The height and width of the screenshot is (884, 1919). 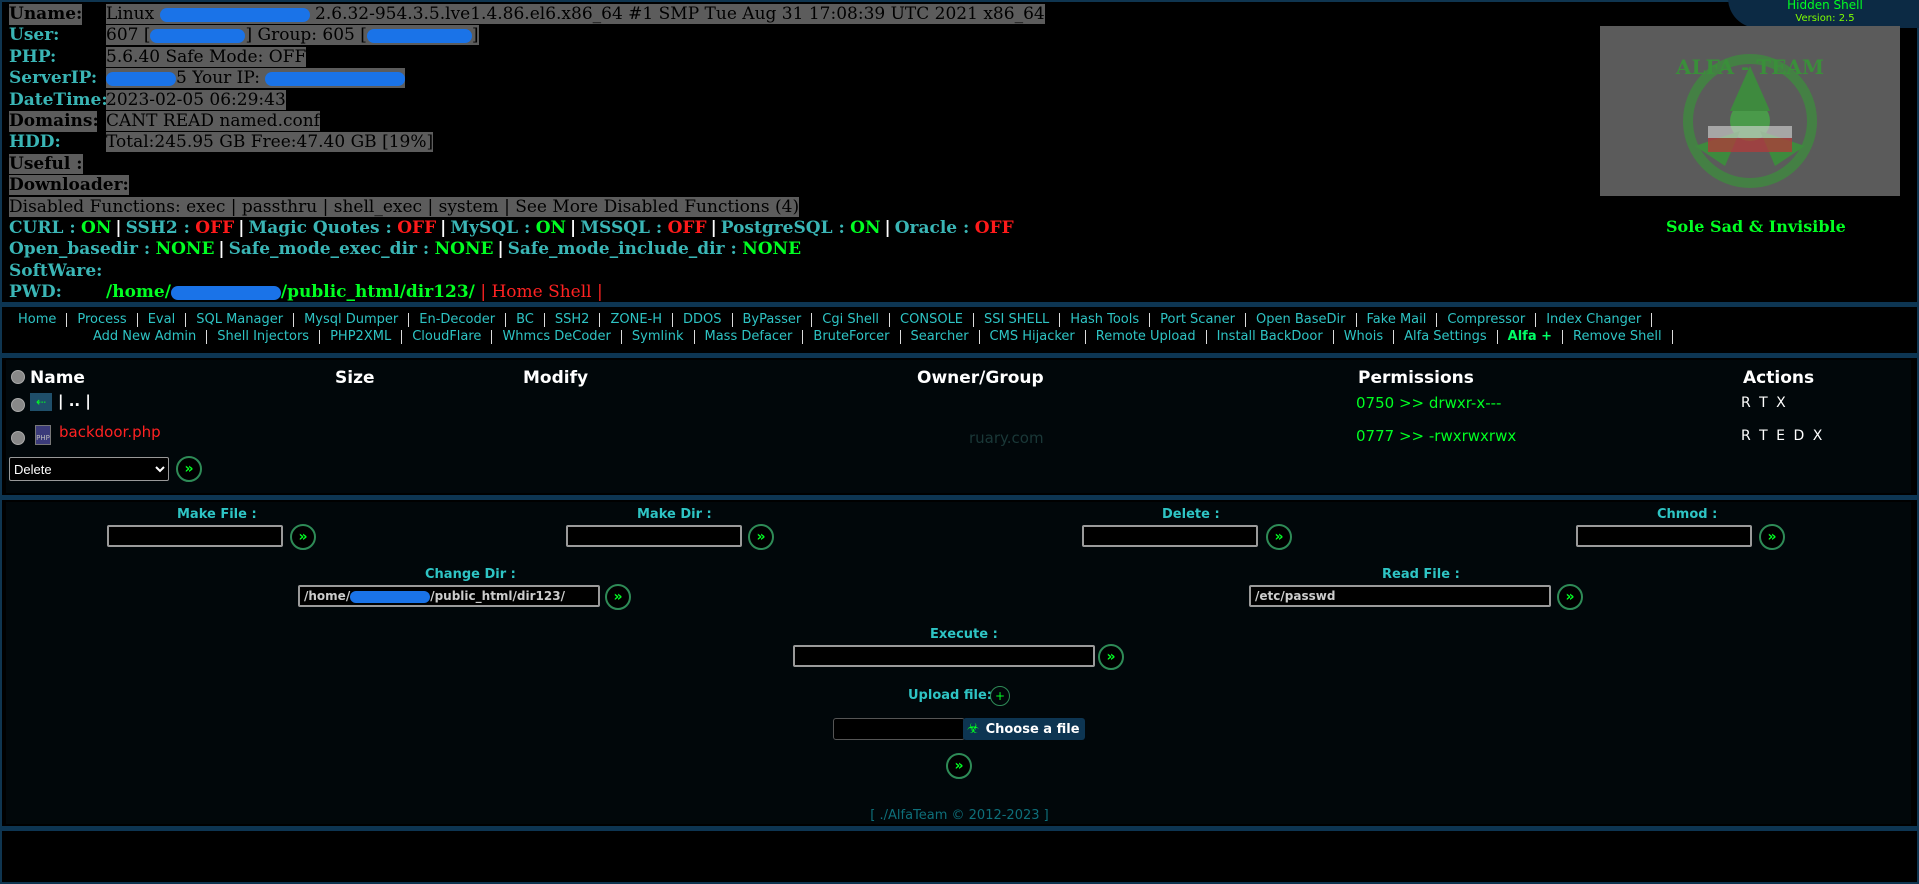 I want to click on perm-string: drwxr-x---, so click(x=1465, y=403).